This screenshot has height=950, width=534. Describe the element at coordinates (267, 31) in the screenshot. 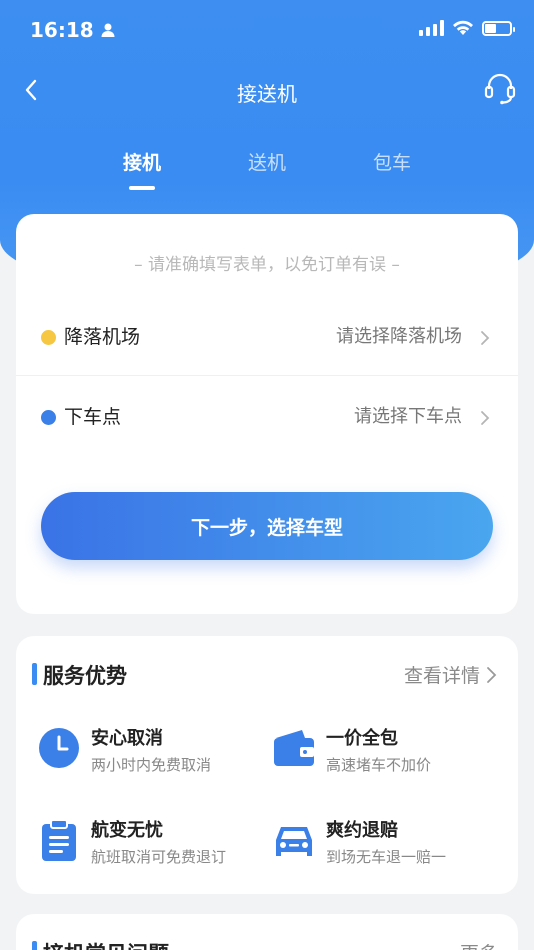

I see `status-bar: 16:18` at that location.